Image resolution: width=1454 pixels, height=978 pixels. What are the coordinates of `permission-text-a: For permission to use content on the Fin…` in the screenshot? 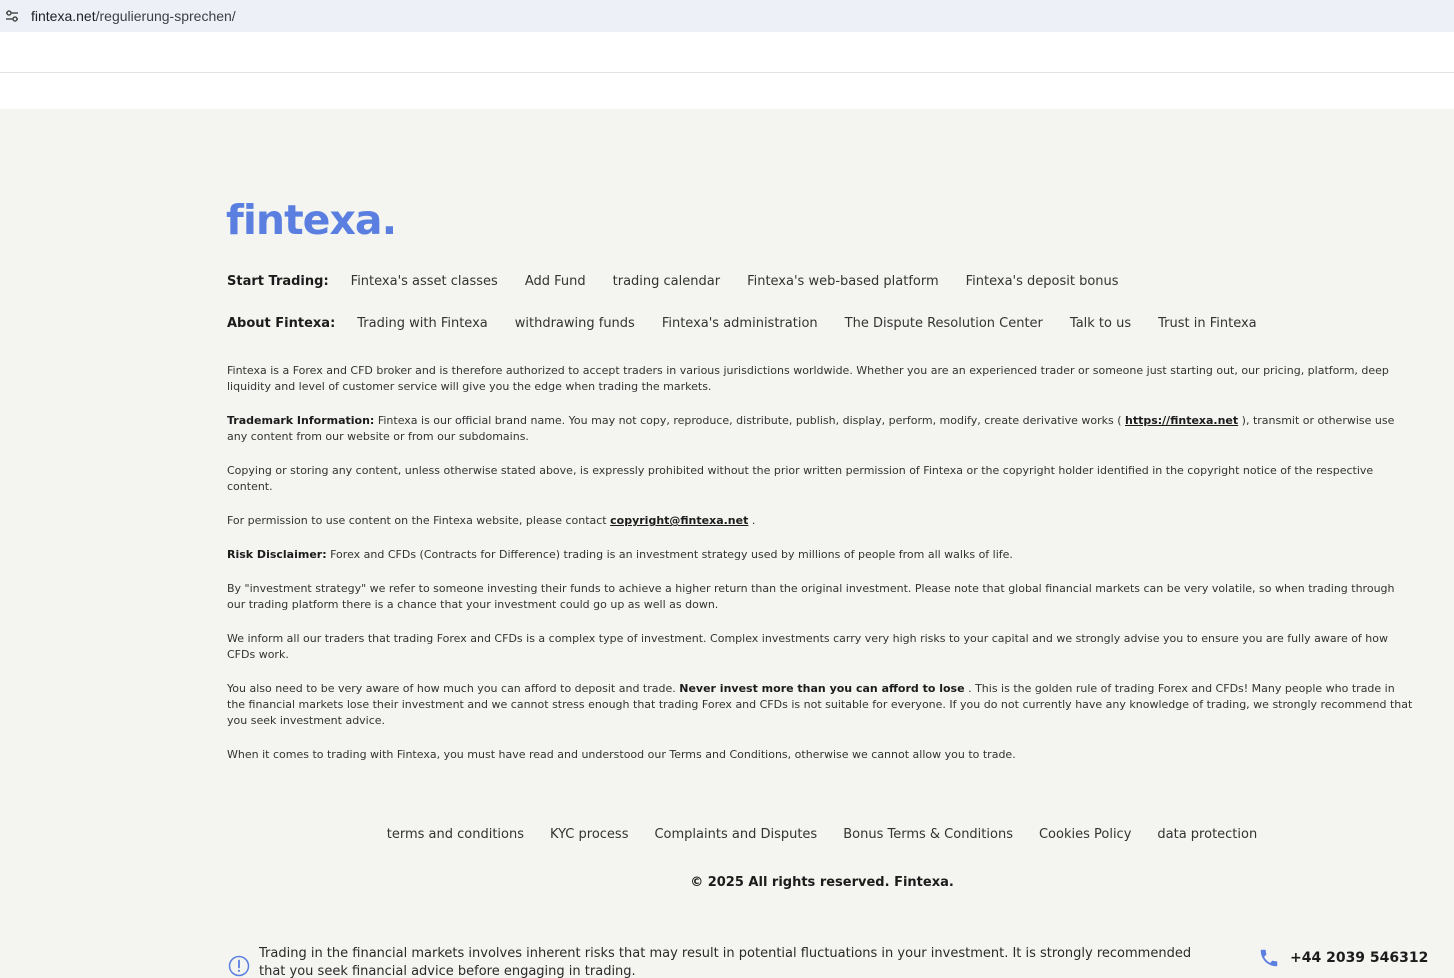 It's located at (419, 520).